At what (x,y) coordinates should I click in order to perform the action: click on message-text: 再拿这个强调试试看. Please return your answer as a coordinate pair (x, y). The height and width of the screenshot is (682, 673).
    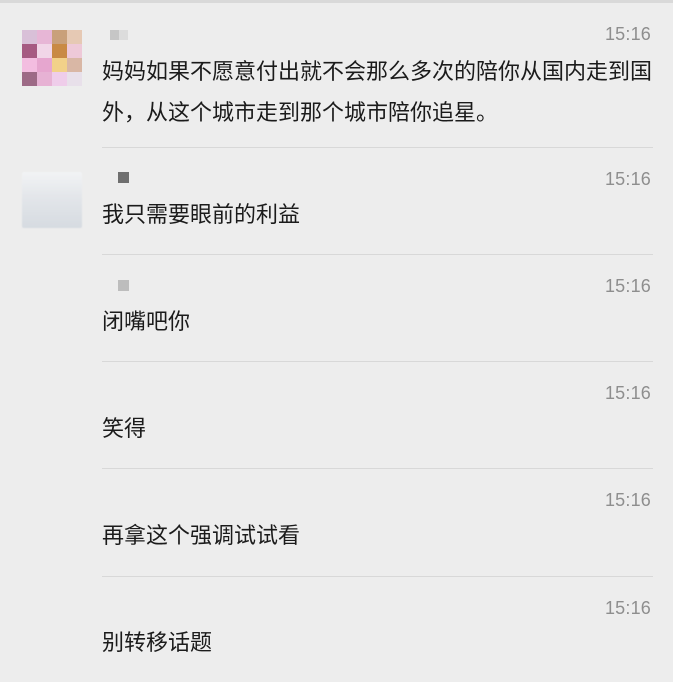
    Looking at the image, I should click on (201, 536).